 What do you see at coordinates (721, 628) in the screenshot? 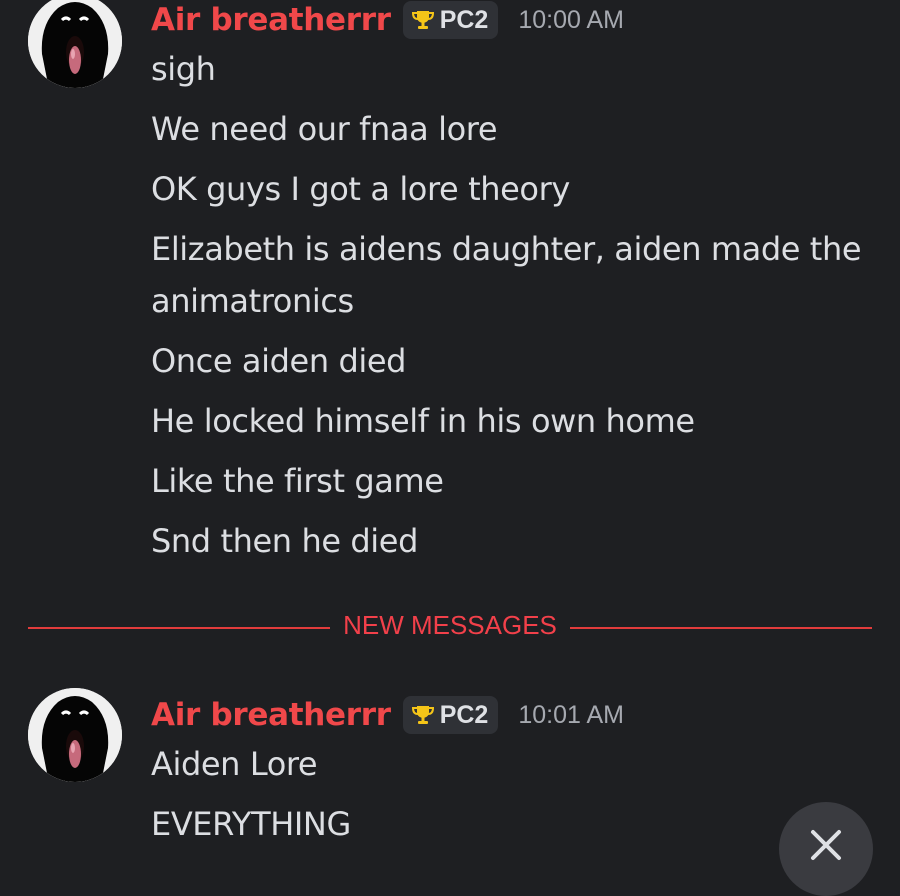
I see `new-messages-divider-right` at bounding box center [721, 628].